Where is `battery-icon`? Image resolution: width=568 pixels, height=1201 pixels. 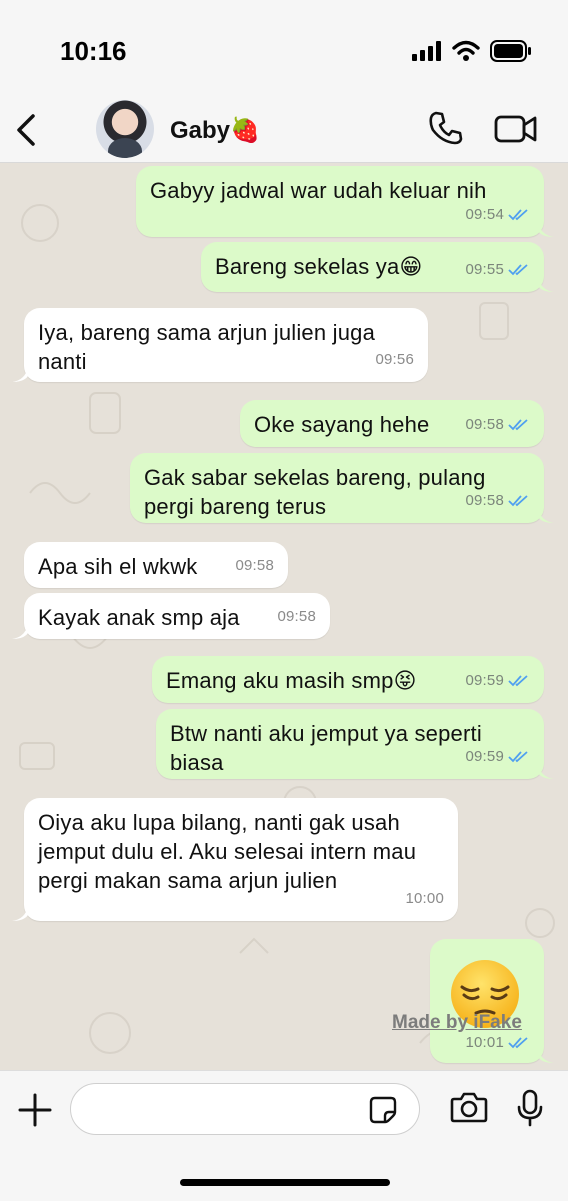 battery-icon is located at coordinates (510, 51).